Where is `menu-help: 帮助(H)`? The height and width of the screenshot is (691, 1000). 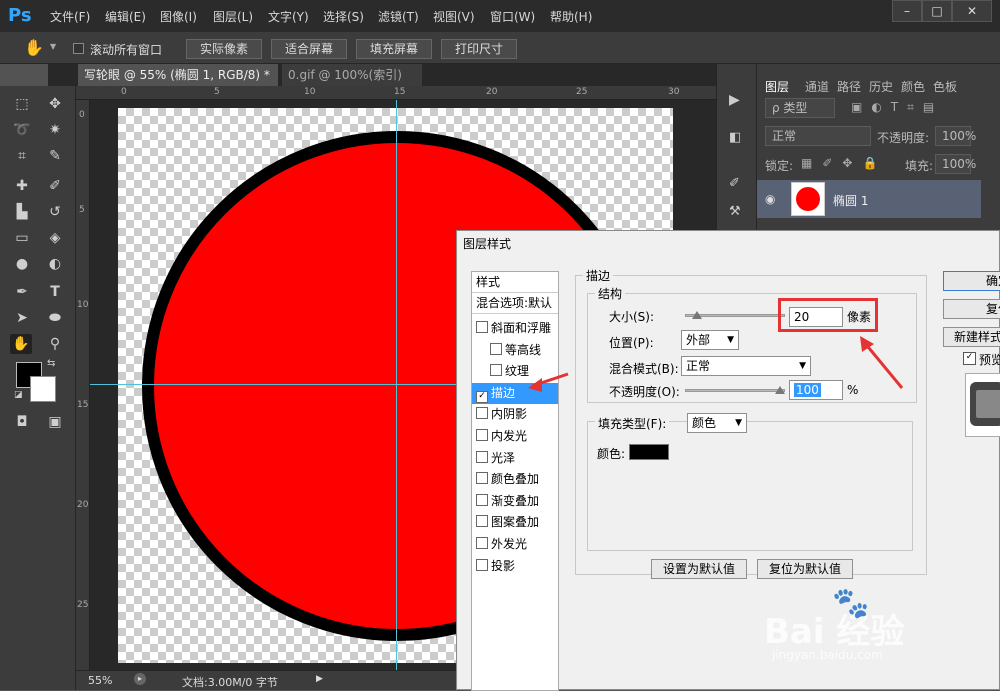 menu-help: 帮助(H) is located at coordinates (571, 16).